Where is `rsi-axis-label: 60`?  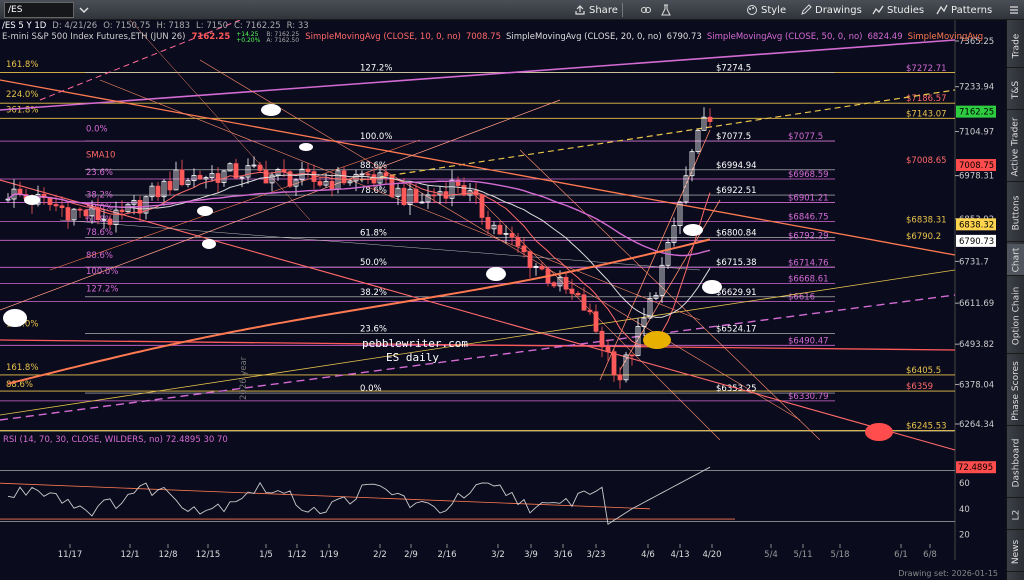 rsi-axis-label: 60 is located at coordinates (964, 484).